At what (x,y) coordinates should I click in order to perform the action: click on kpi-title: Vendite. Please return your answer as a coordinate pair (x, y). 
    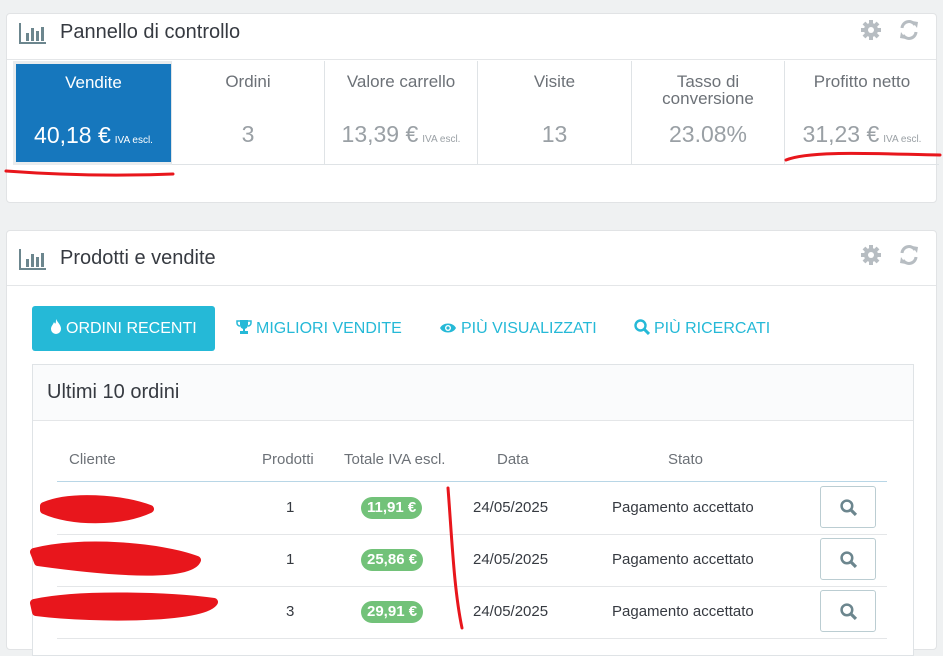
    Looking at the image, I should click on (93, 82).